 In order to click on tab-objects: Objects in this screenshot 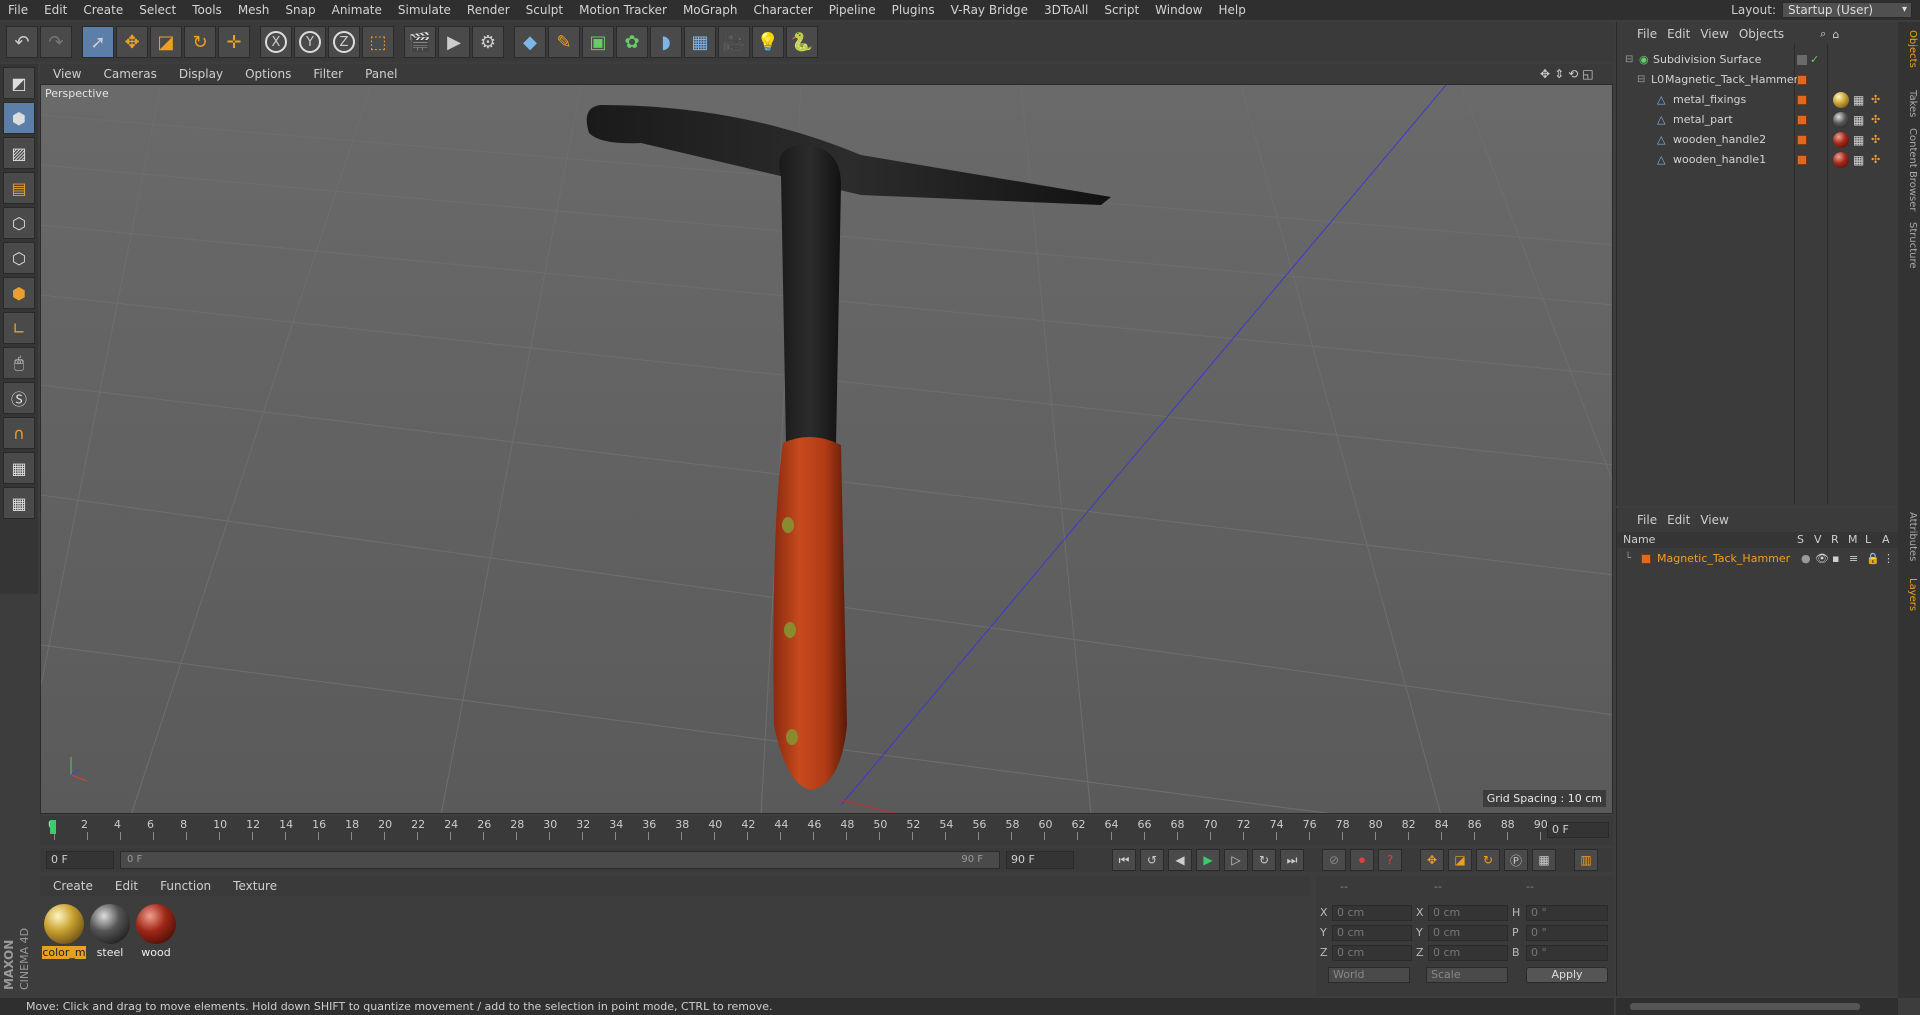, I will do `click(1909, 49)`.